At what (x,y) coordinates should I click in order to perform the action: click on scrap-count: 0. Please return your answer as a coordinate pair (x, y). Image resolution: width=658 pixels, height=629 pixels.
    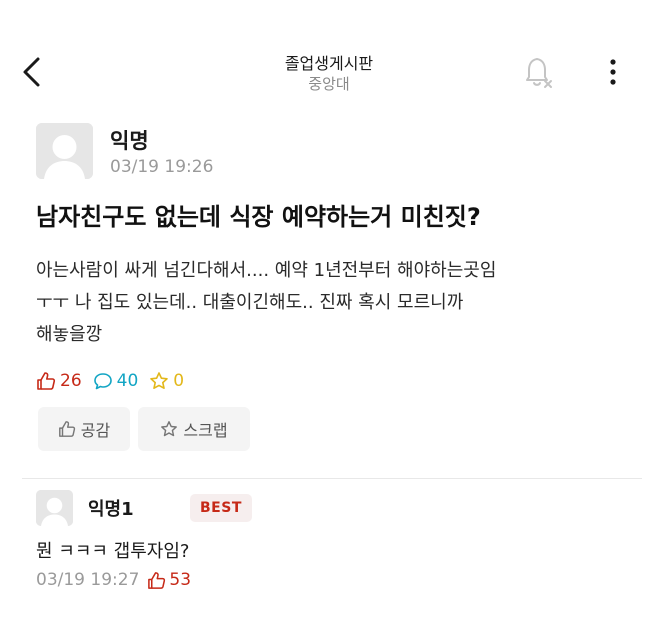
    Looking at the image, I should click on (166, 381).